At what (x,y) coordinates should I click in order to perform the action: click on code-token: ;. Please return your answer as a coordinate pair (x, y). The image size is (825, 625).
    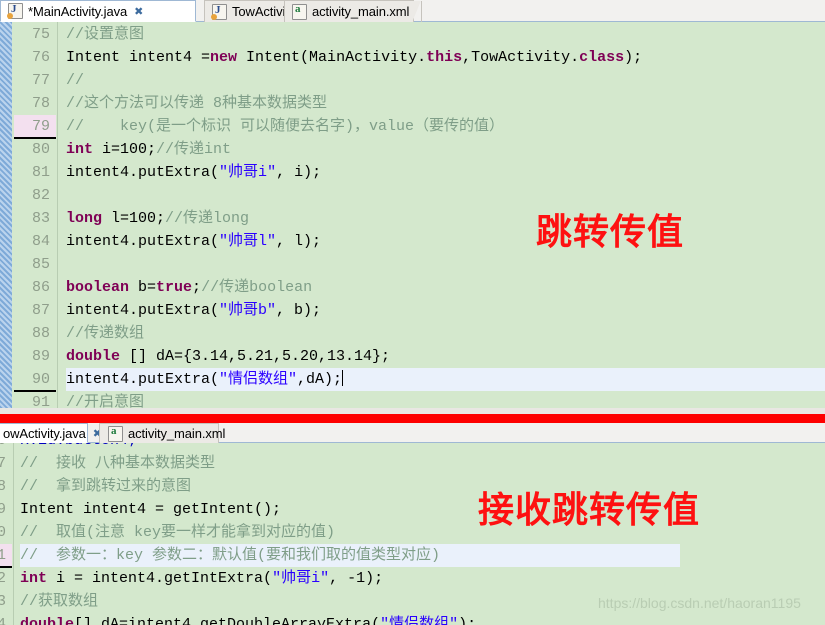
    Looking at the image, I should click on (197, 287).